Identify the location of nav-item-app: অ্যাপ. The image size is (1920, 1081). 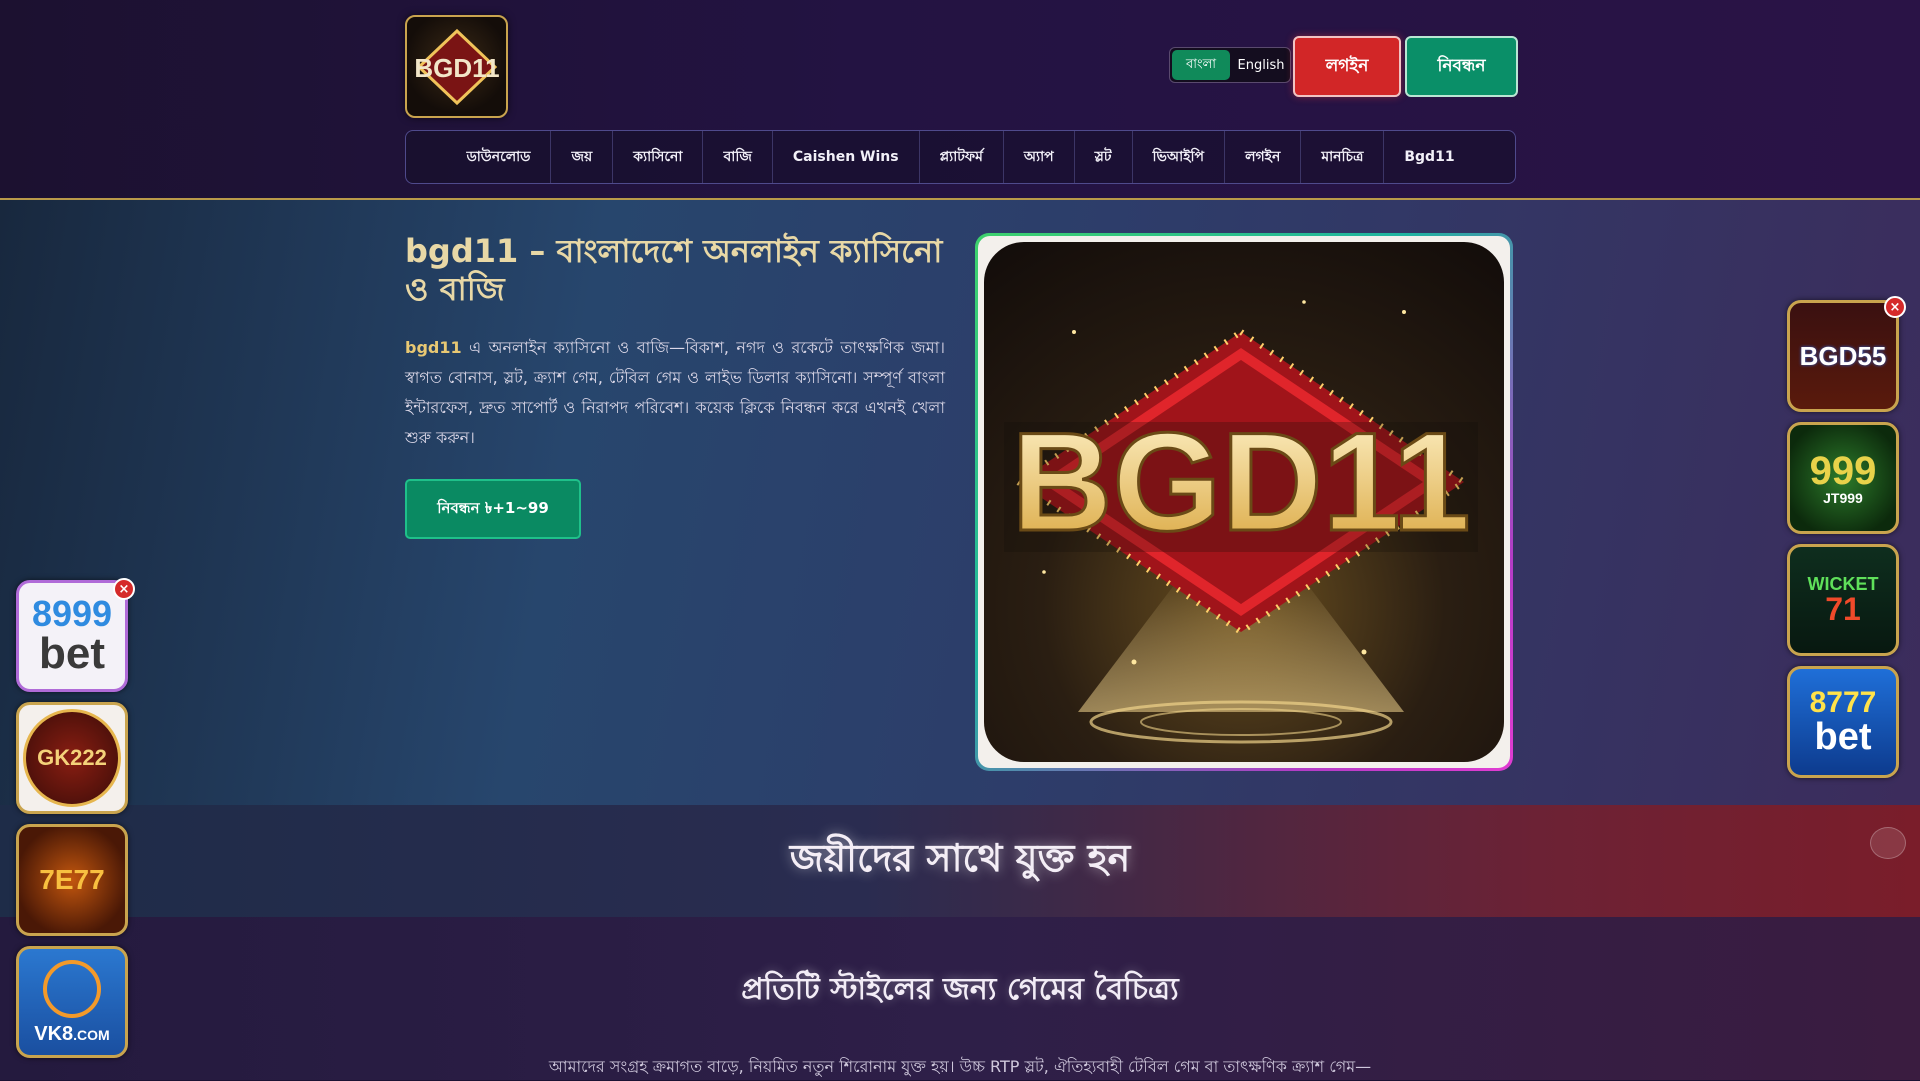
(1039, 157).